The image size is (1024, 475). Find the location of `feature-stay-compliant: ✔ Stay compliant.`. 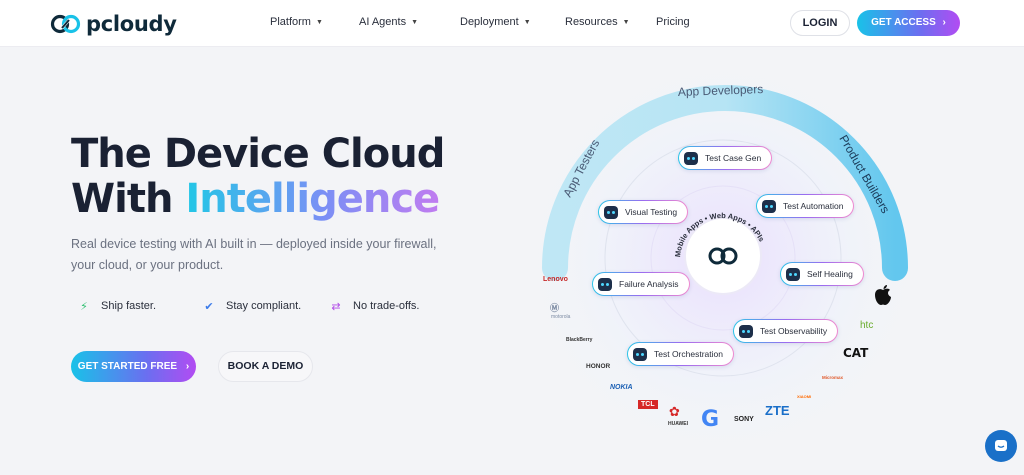

feature-stay-compliant: ✔ Stay compliant. is located at coordinates (250, 306).